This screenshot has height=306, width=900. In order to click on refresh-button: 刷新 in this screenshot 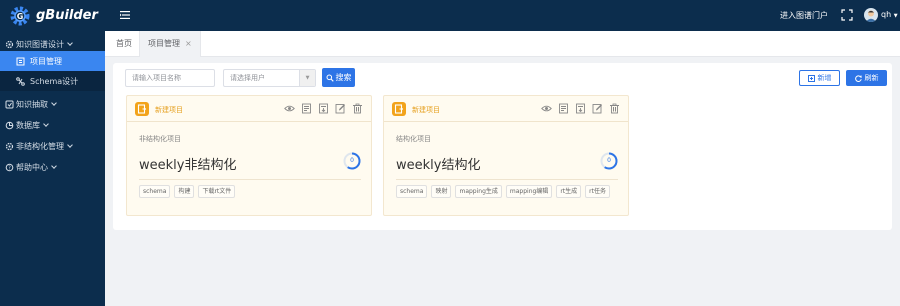, I will do `click(866, 78)`.